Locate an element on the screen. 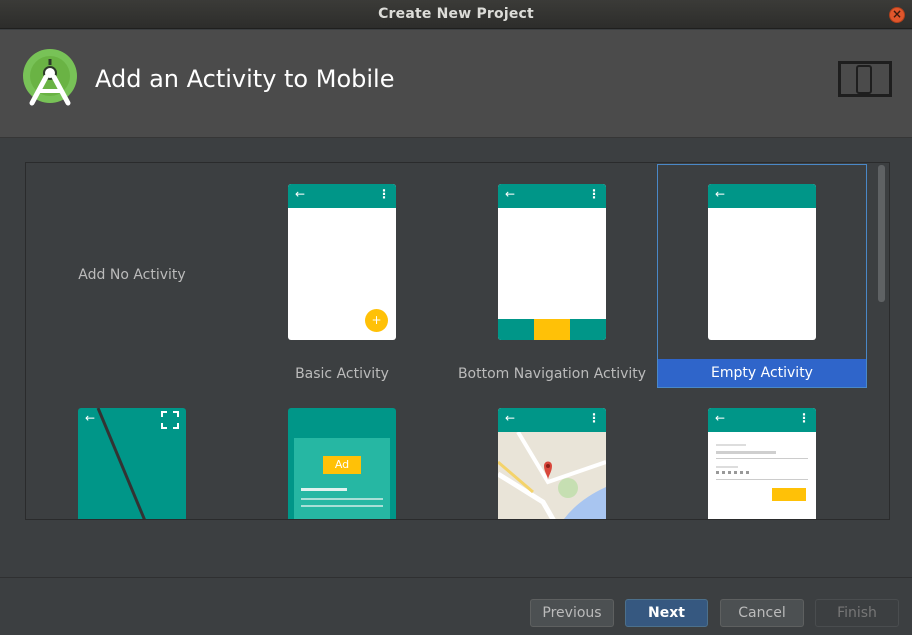 The height and width of the screenshot is (635, 912). tile-empty-activity: ← Empty Activity is located at coordinates (762, 276).